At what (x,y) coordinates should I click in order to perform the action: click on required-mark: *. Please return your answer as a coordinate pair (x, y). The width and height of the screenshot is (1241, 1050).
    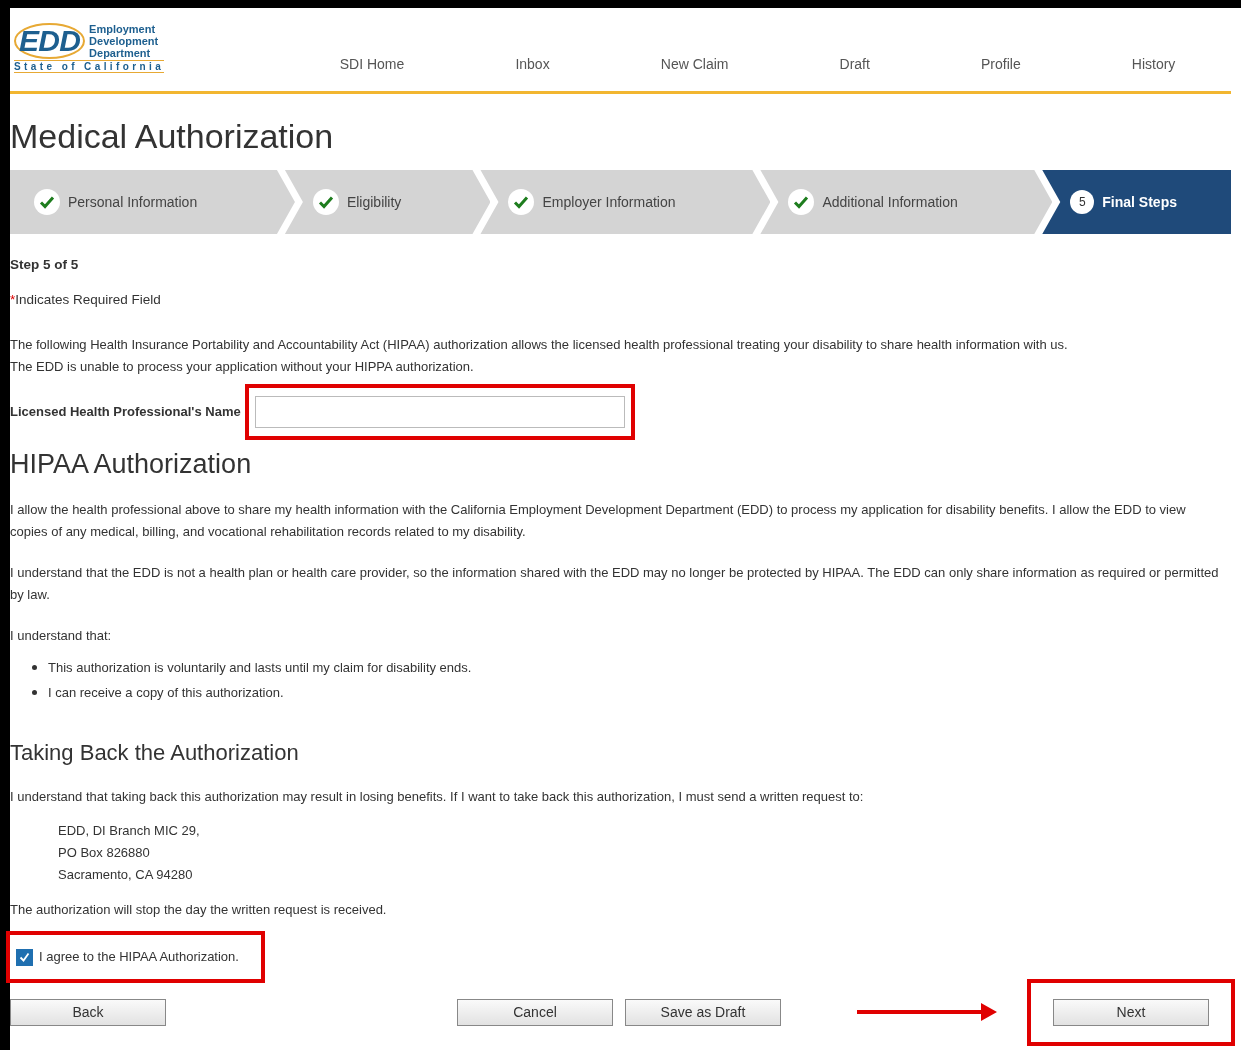
    Looking at the image, I should click on (13, 300).